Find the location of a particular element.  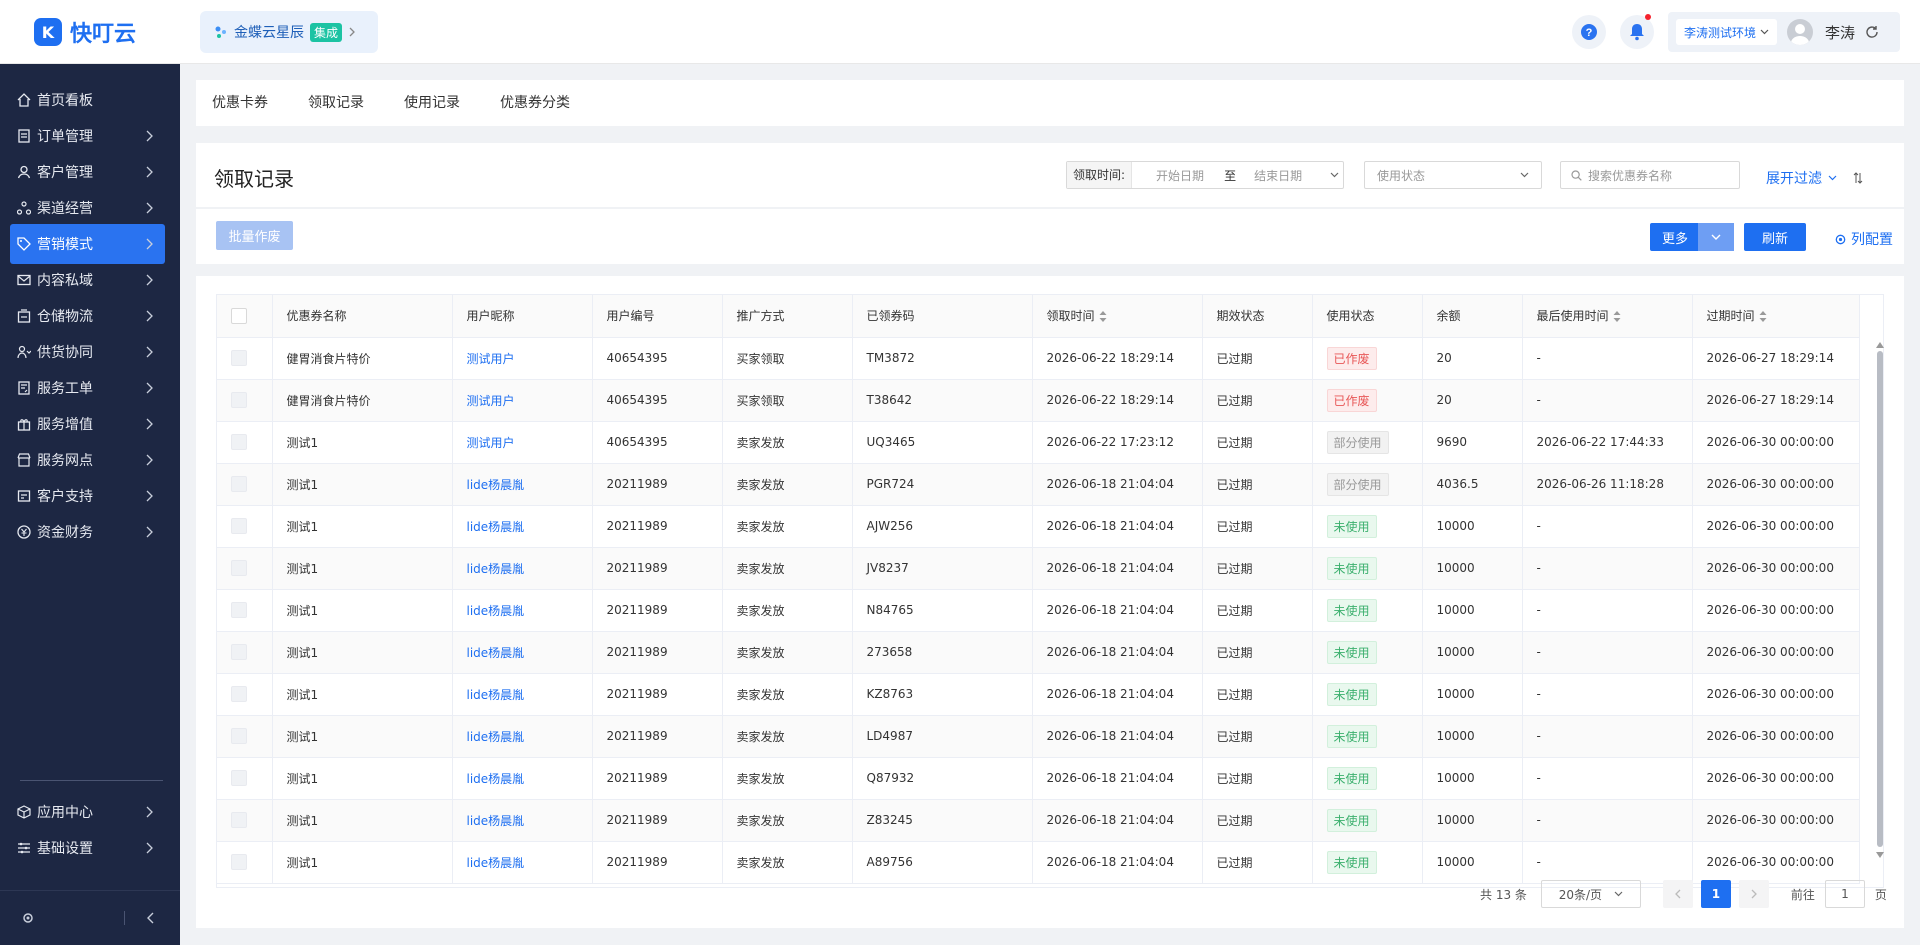

sidebar-item-12: 资金财务 is located at coordinates (87, 532).